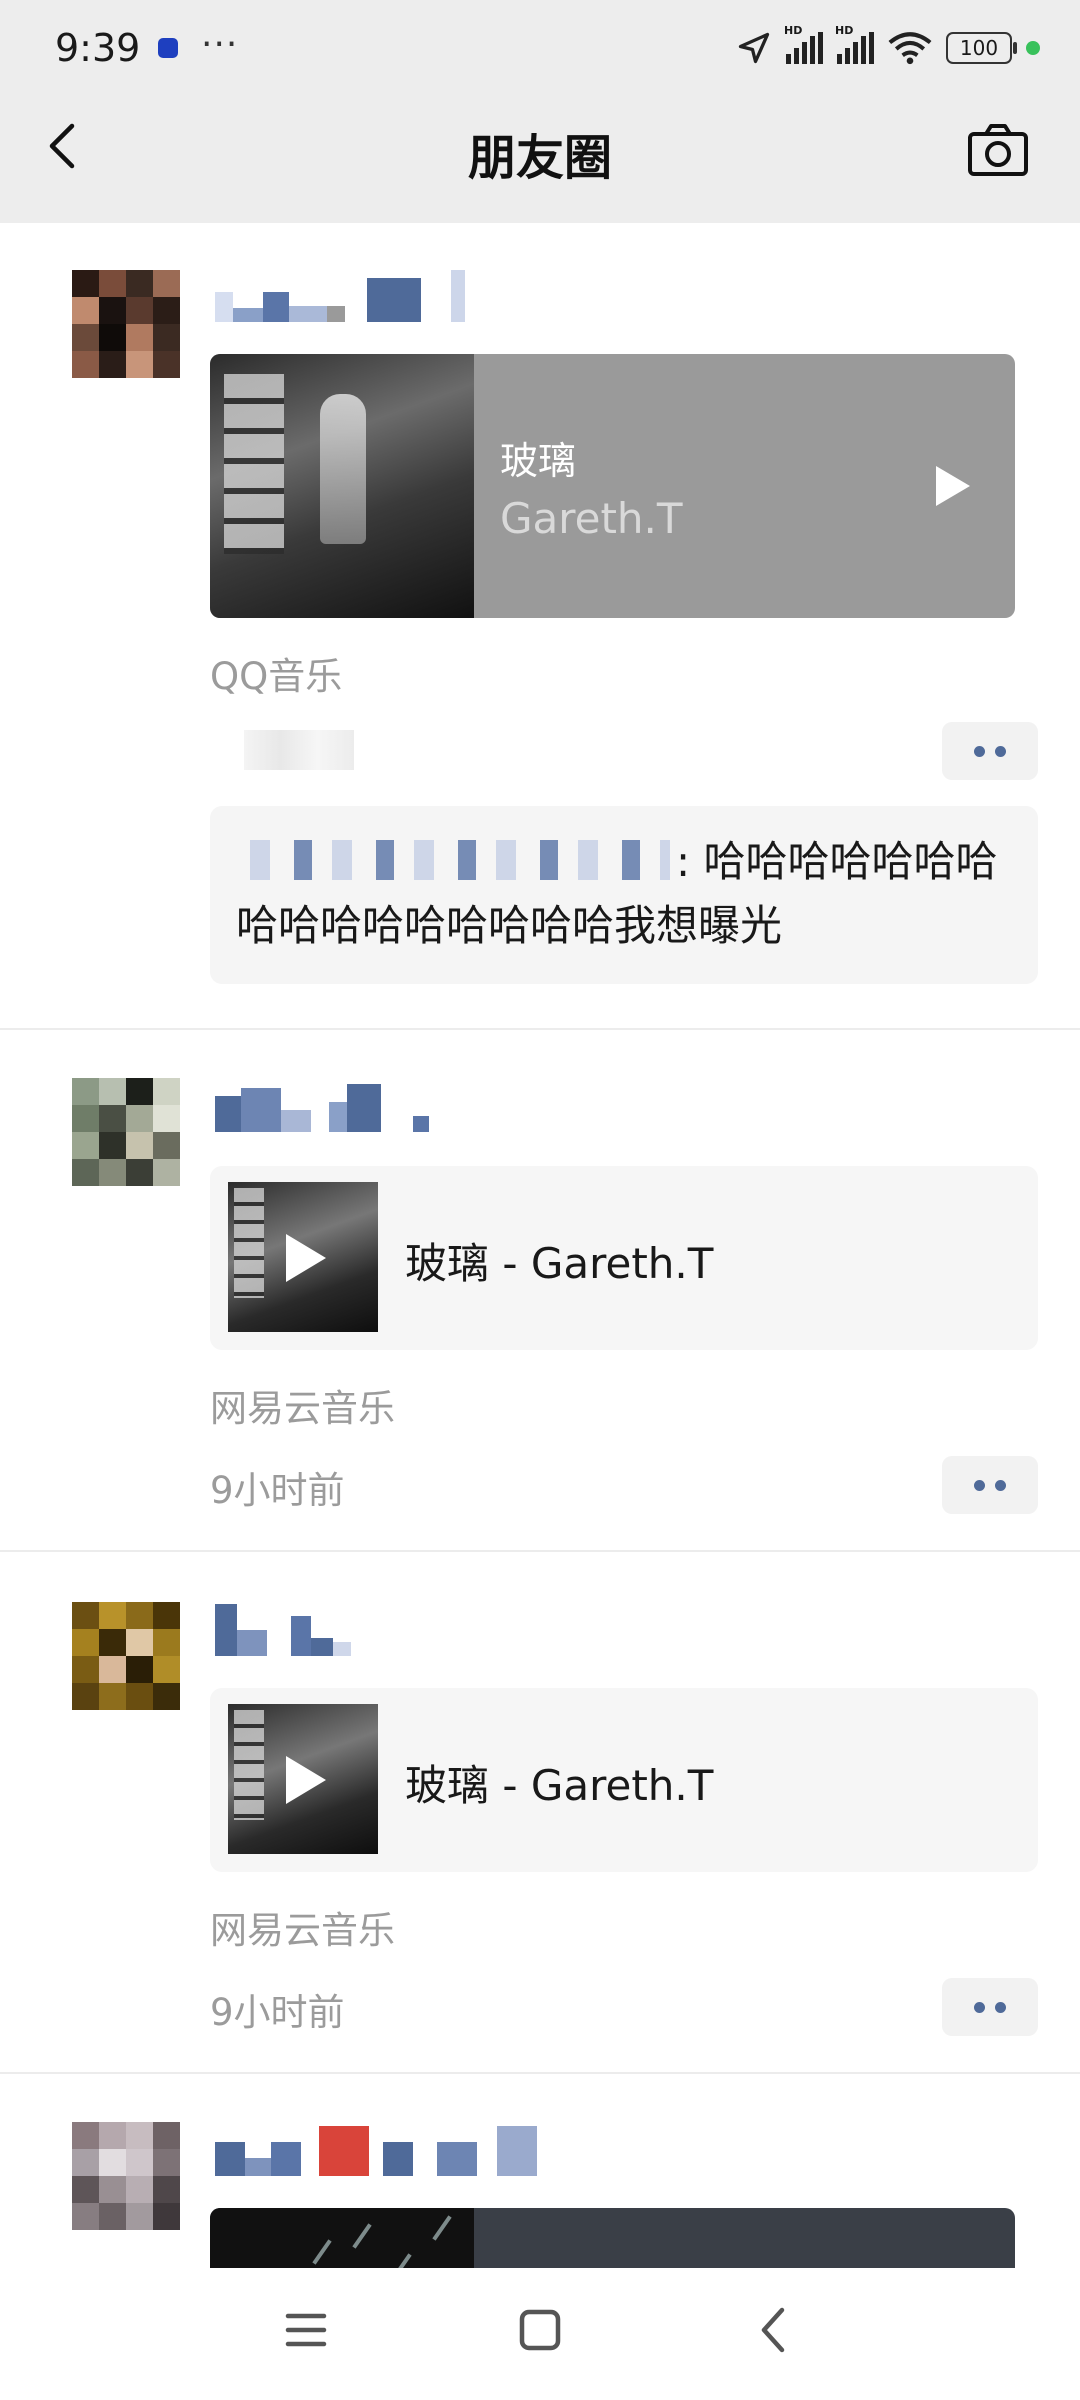 The height and width of the screenshot is (2400, 1080). What do you see at coordinates (540, 2330) in the screenshot?
I see `home-icon` at bounding box center [540, 2330].